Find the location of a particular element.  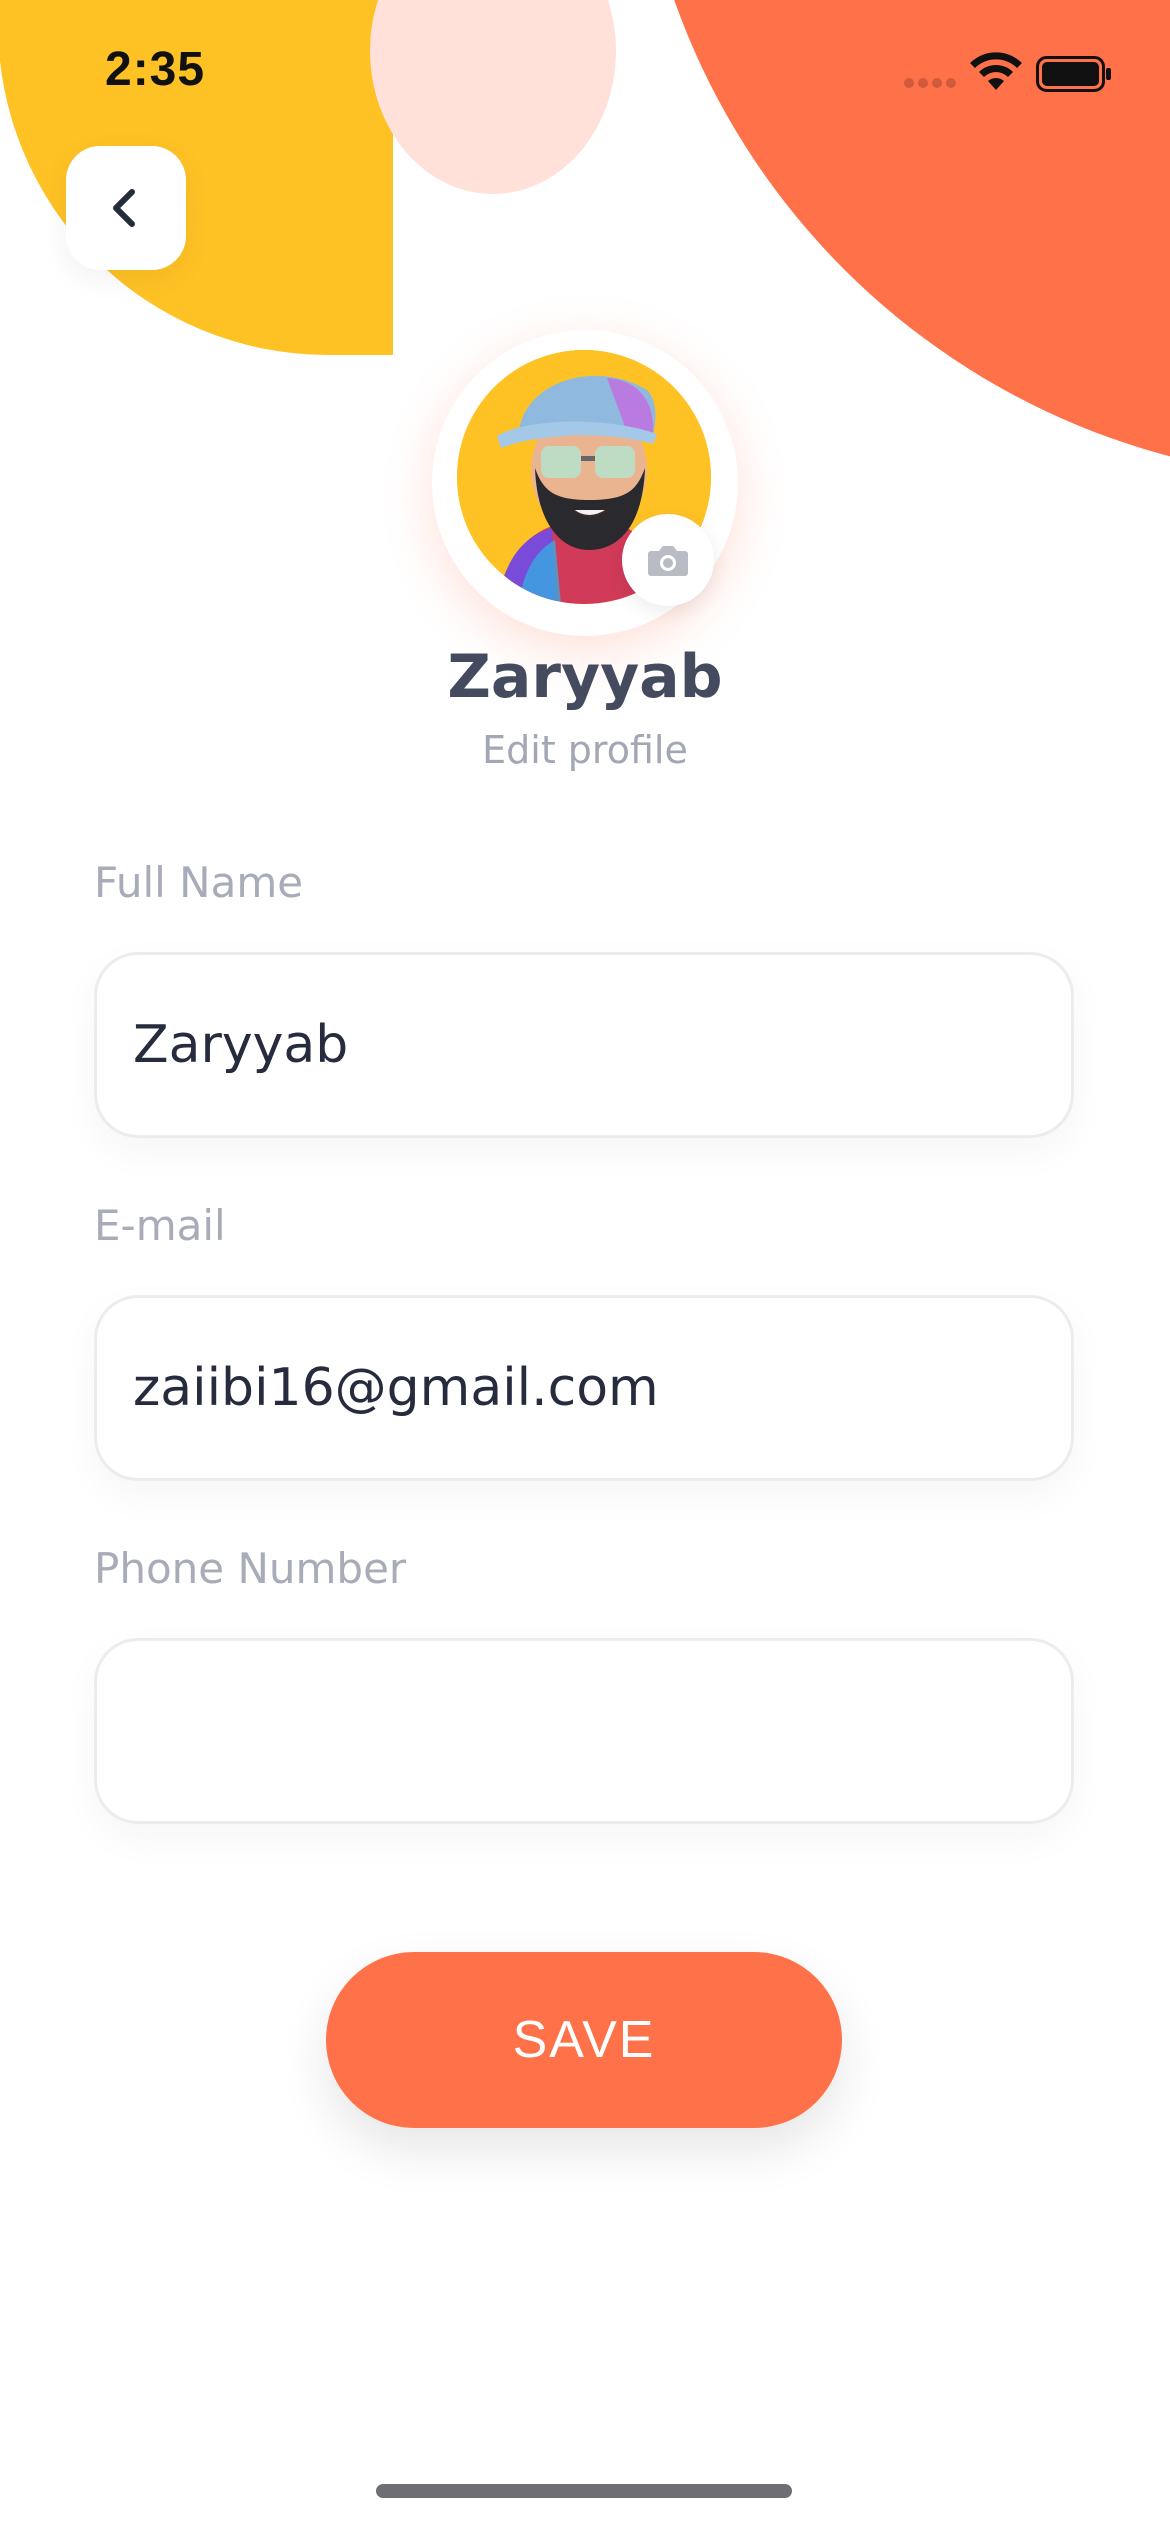

camera-icon is located at coordinates (668, 561).